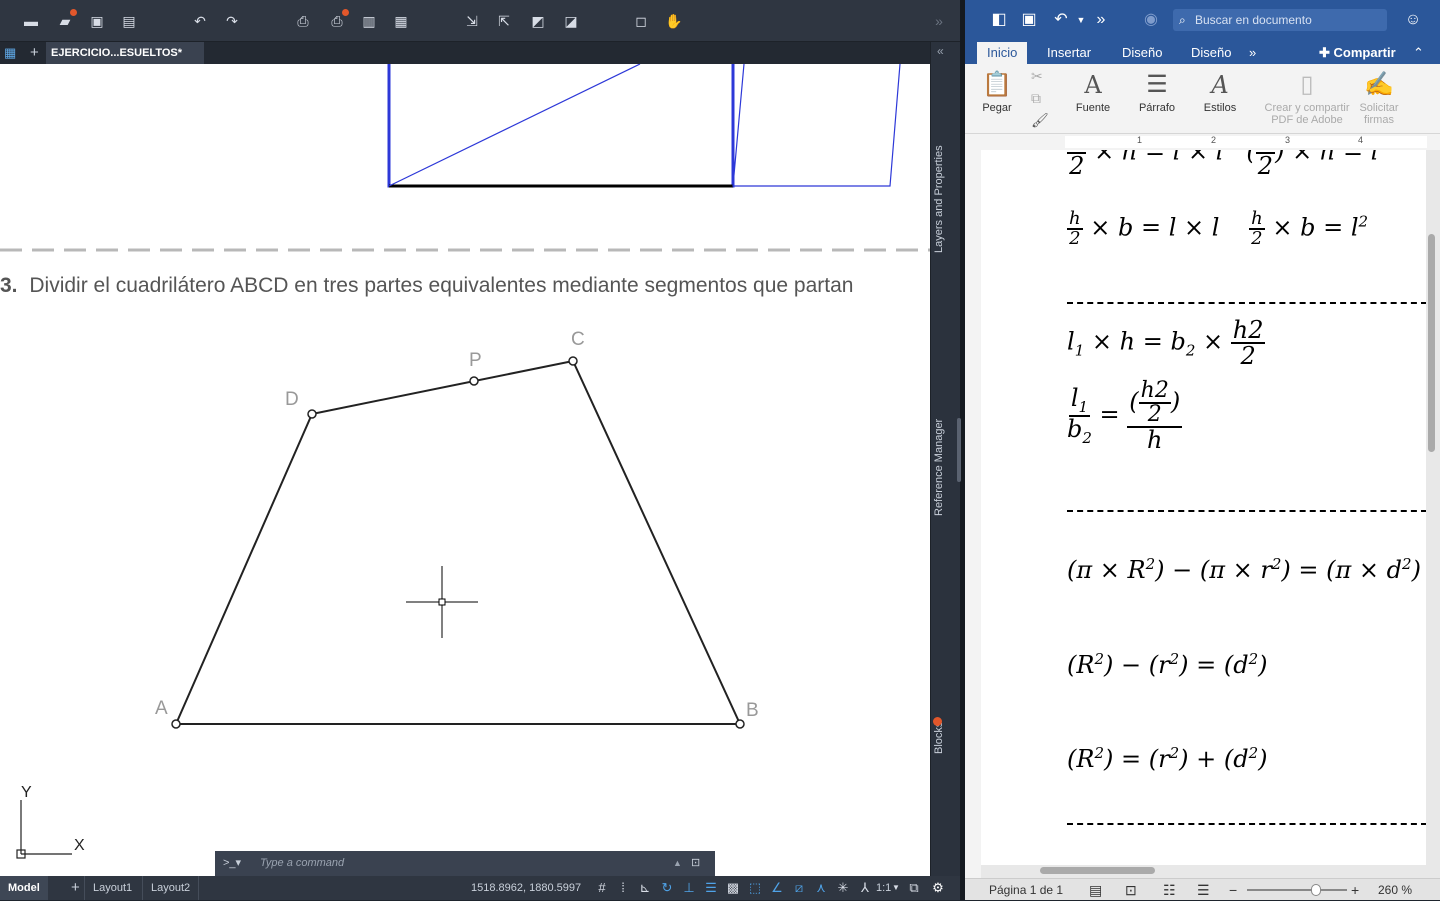 The image size is (1440, 901). What do you see at coordinates (338, 19) in the screenshot?
I see `batch-plot-icon: ⎙` at bounding box center [338, 19].